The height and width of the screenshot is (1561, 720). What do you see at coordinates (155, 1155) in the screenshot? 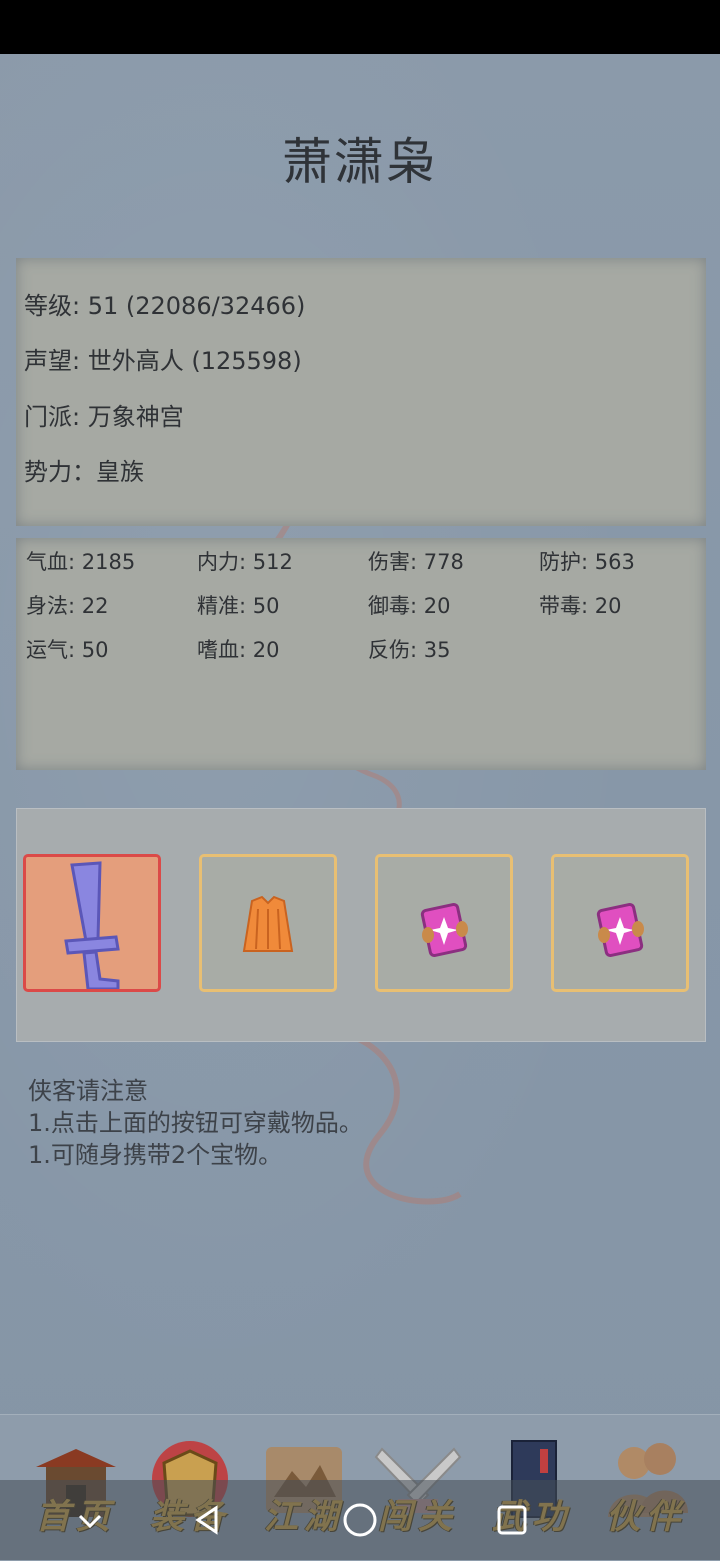
I see `notice-line-2: 1.可随身携带2个宝物。` at bounding box center [155, 1155].